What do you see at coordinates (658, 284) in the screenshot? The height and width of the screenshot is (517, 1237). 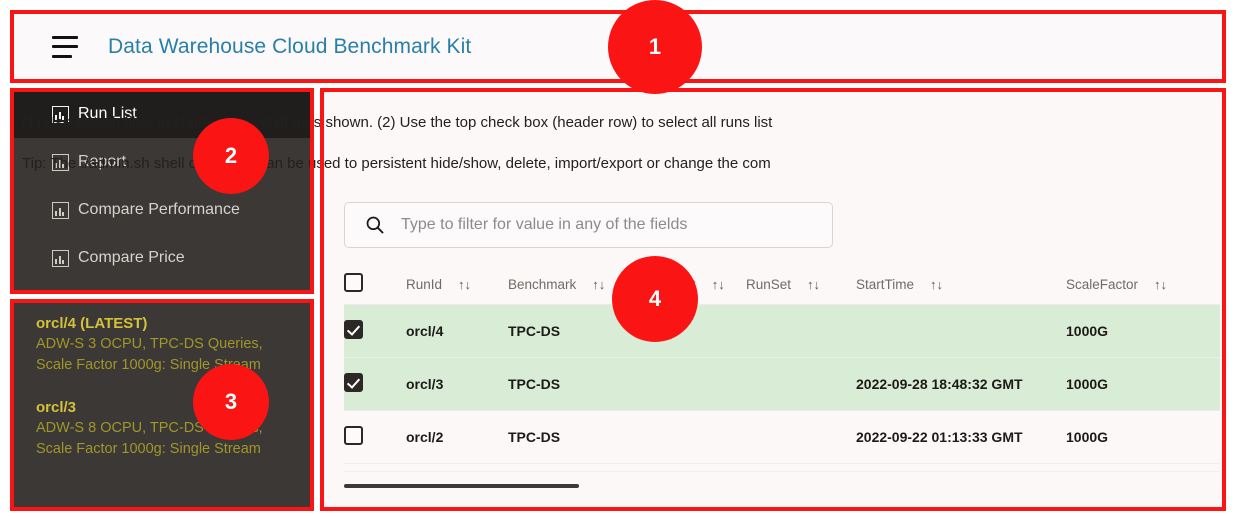 I see `column-label: Environment` at bounding box center [658, 284].